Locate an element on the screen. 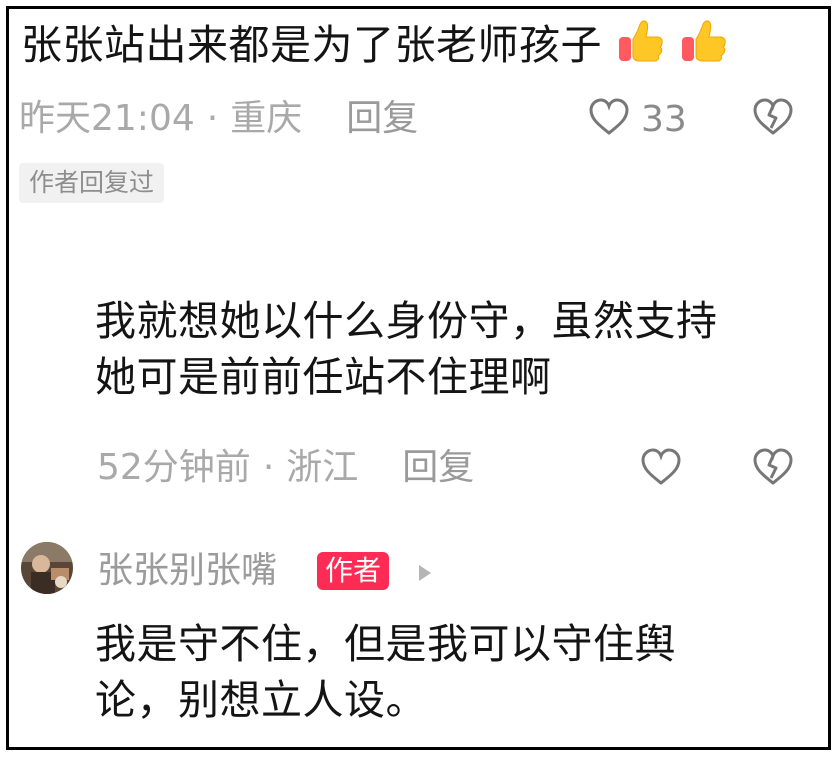 This screenshot has height=758, width=835. timestamp: 昨天21:04 is located at coordinates (107, 118).